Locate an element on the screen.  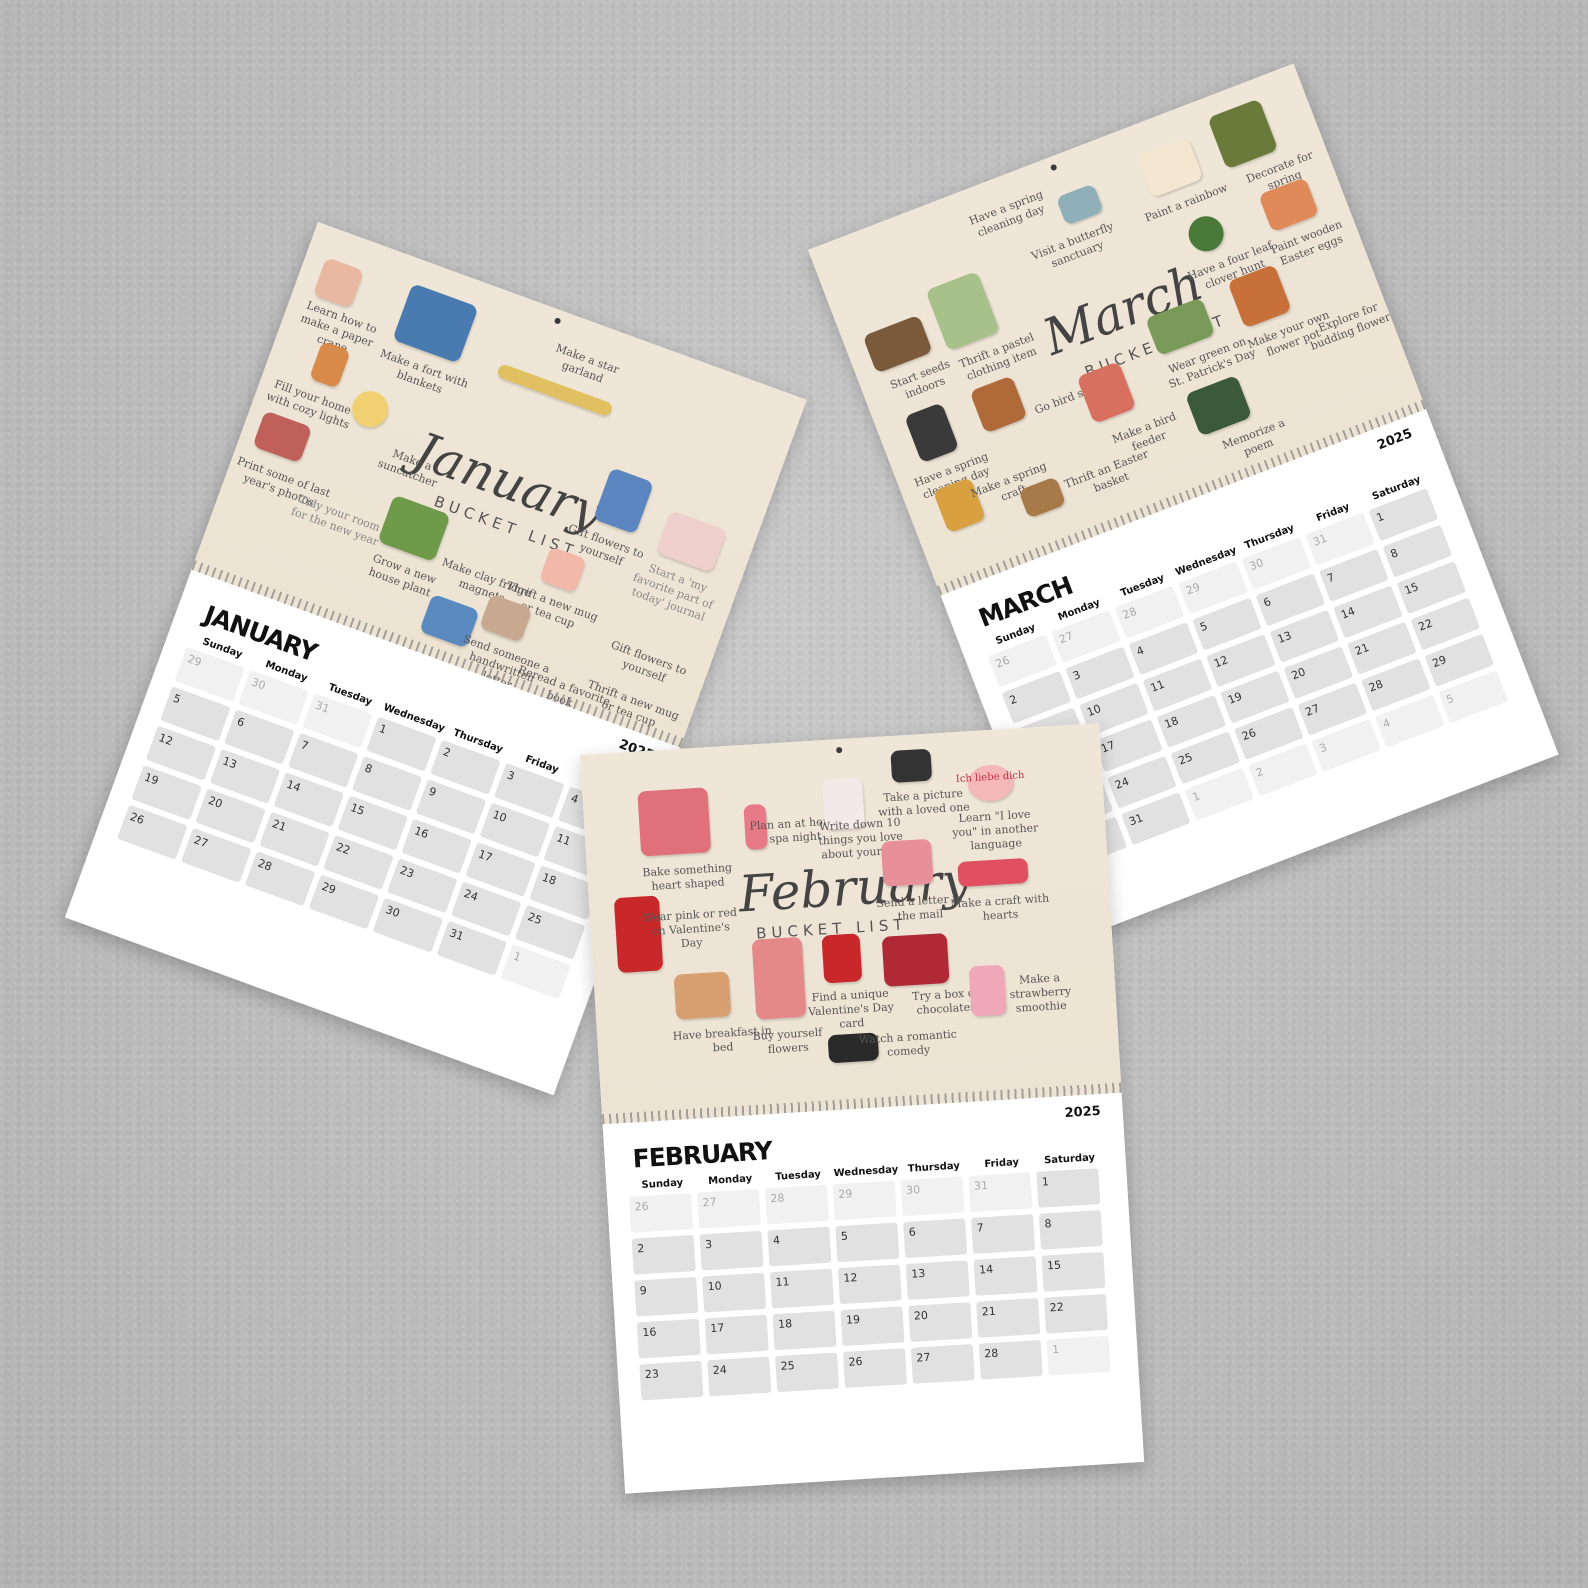
day-number: 23 is located at coordinates (407, 872).